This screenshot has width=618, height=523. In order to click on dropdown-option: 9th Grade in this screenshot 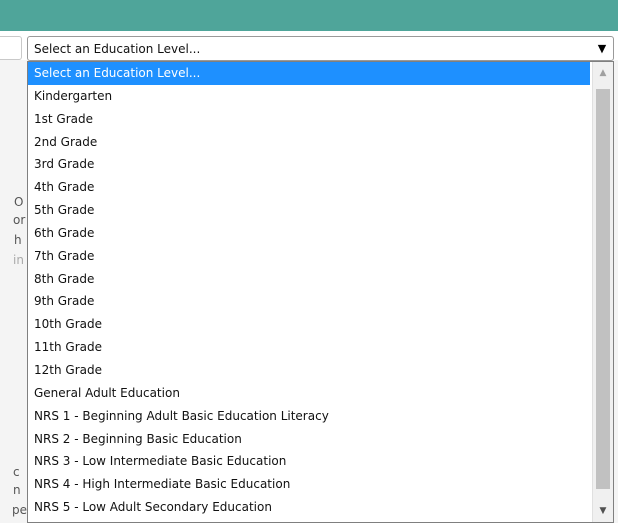, I will do `click(309, 301)`.